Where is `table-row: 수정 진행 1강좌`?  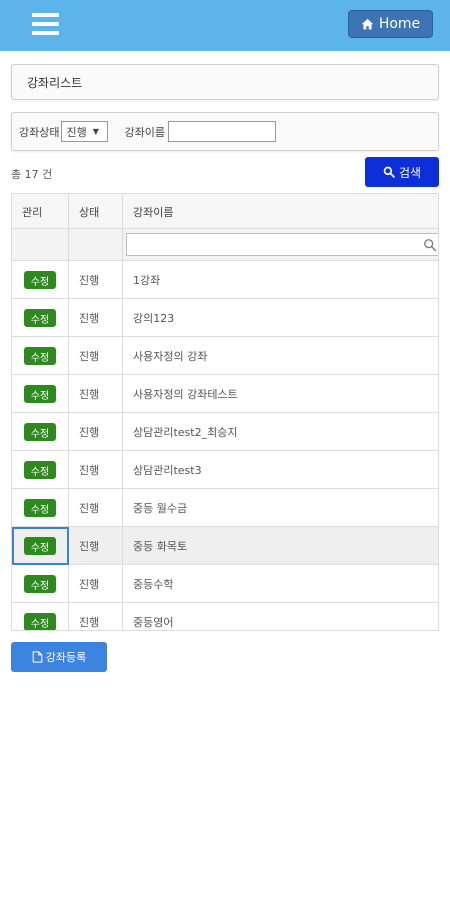 table-row: 수정 진행 1강좌 is located at coordinates (225, 280).